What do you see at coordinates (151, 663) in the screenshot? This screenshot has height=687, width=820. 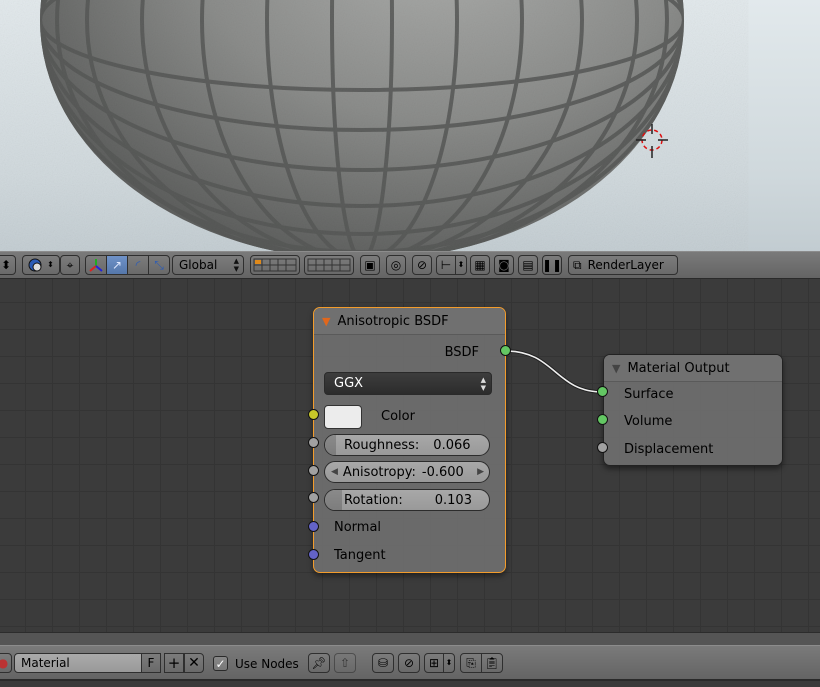 I see `fake-user-button: F` at bounding box center [151, 663].